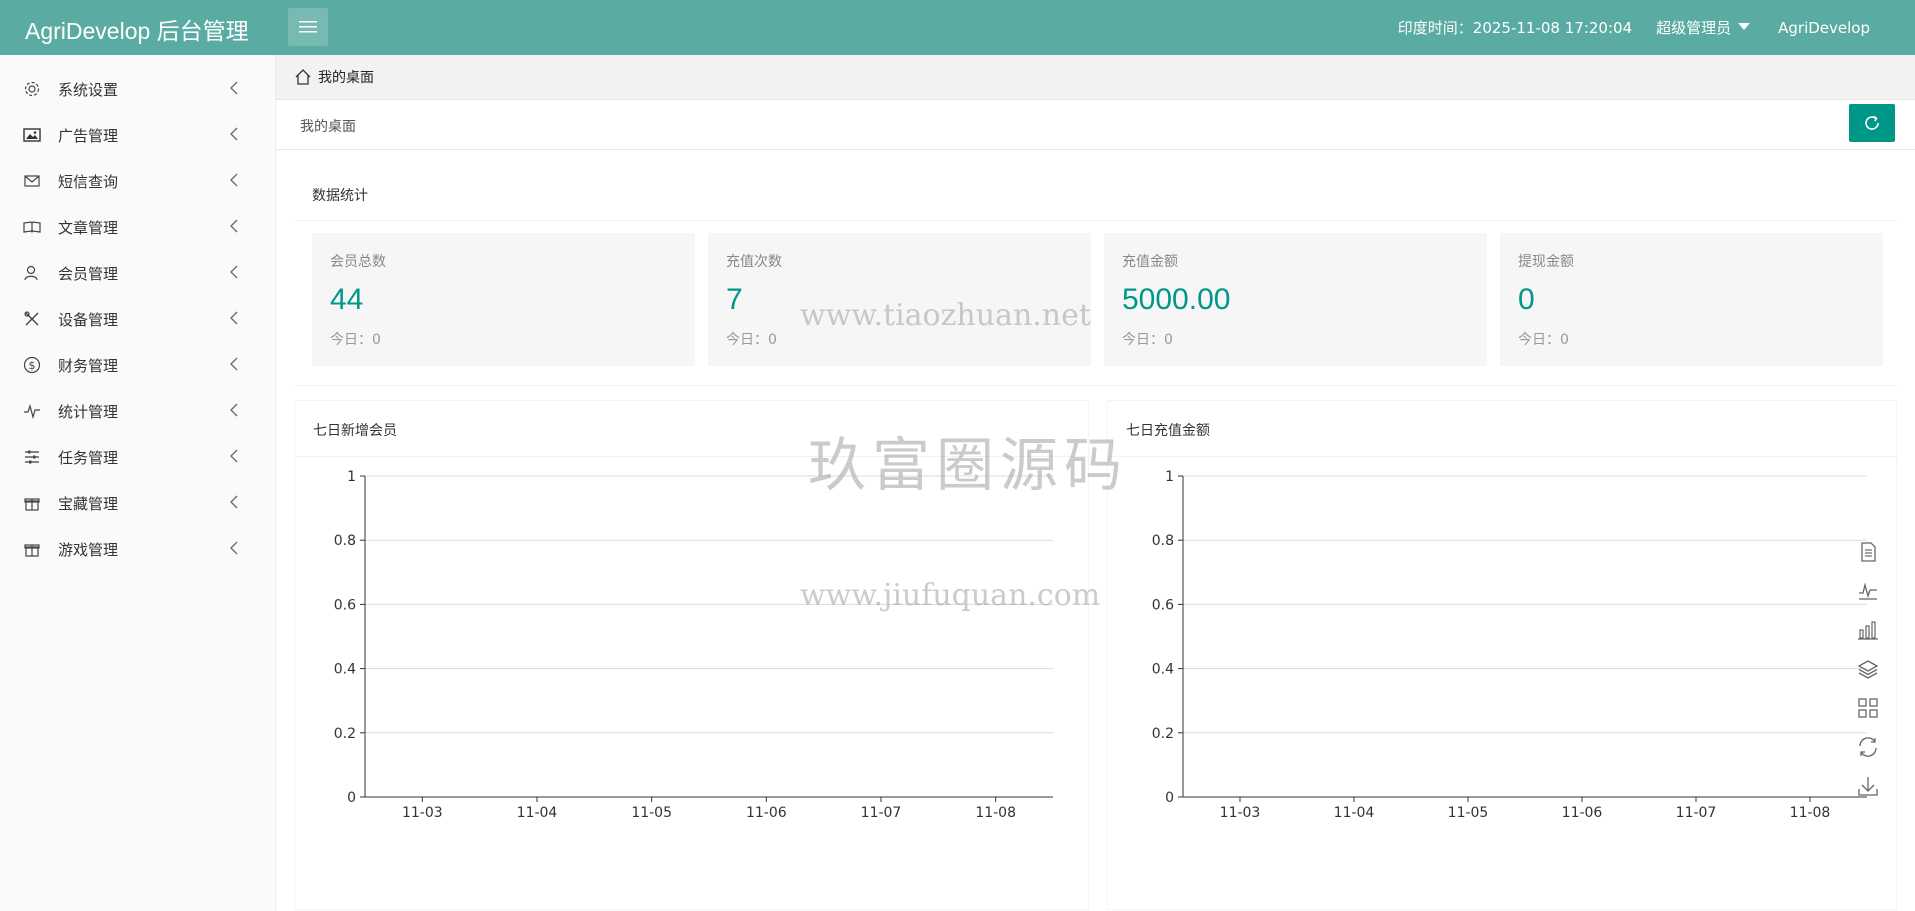 The image size is (1915, 911). Describe the element at coordinates (1868, 591) in the screenshot. I see `line-chart-icon` at that location.